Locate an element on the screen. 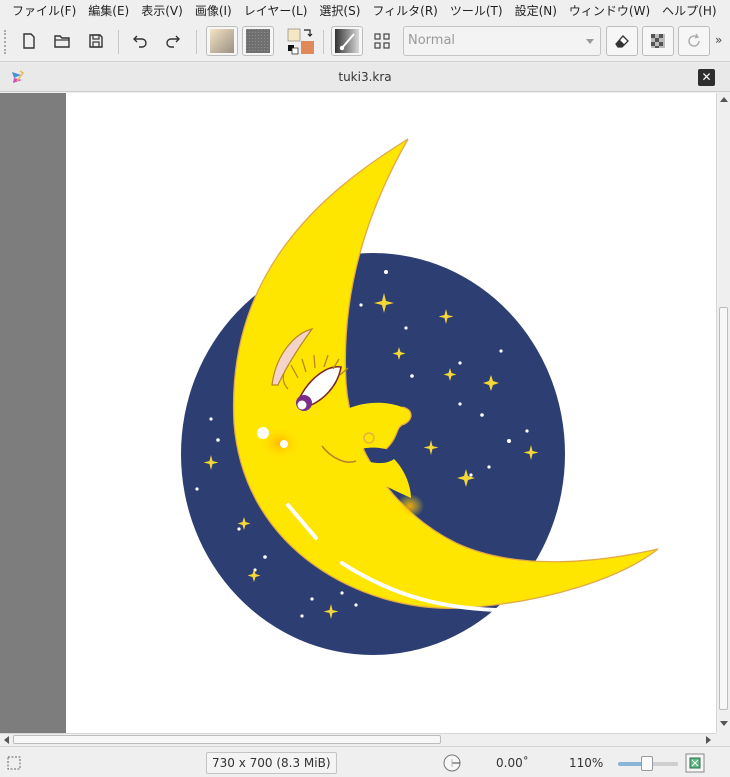 The height and width of the screenshot is (777, 730). color-selector is located at coordinates (301, 41).